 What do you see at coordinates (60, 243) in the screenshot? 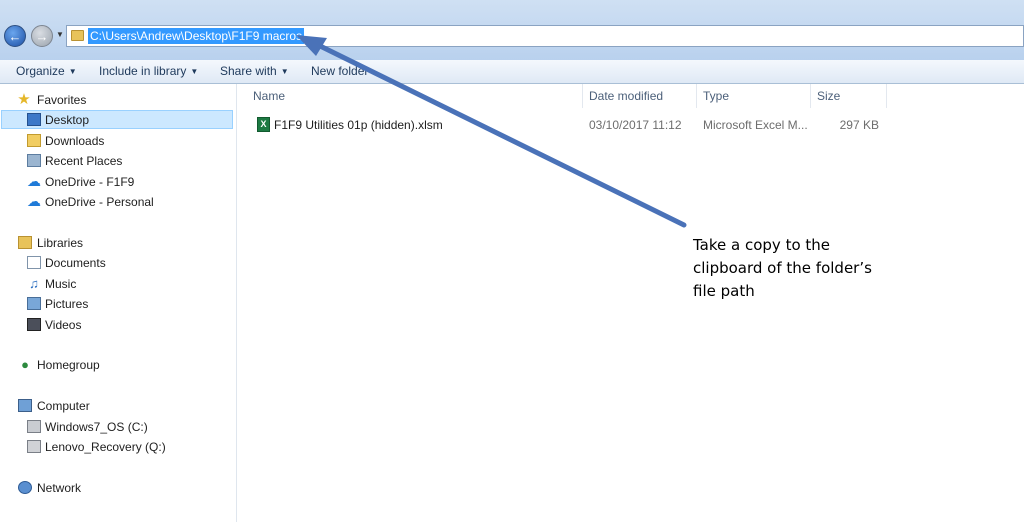
I see `nav-libraries-label: Libraries` at bounding box center [60, 243].